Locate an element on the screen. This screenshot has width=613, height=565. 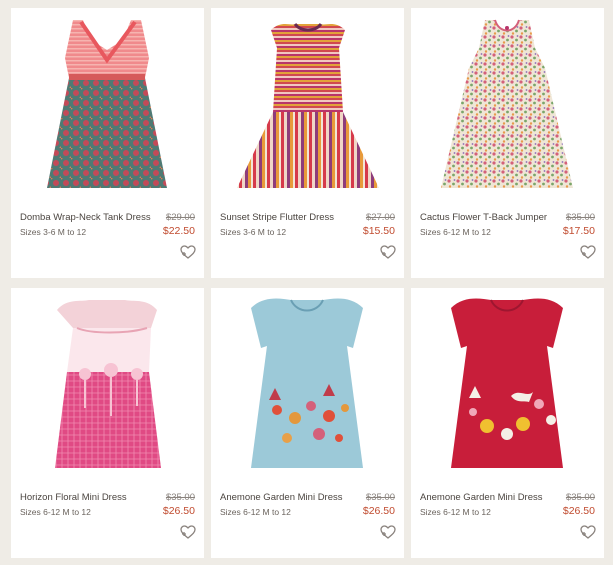
product-image-horizon-dress is located at coordinates (107, 385).